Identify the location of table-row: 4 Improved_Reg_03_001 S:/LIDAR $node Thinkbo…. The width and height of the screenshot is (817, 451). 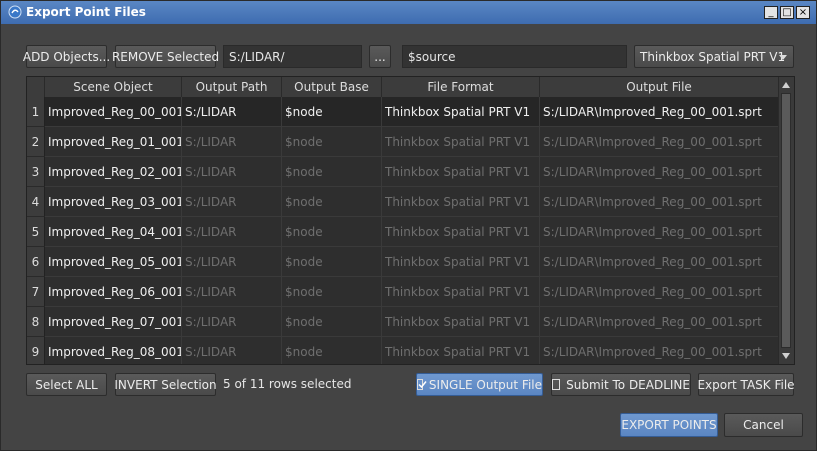
(403, 202).